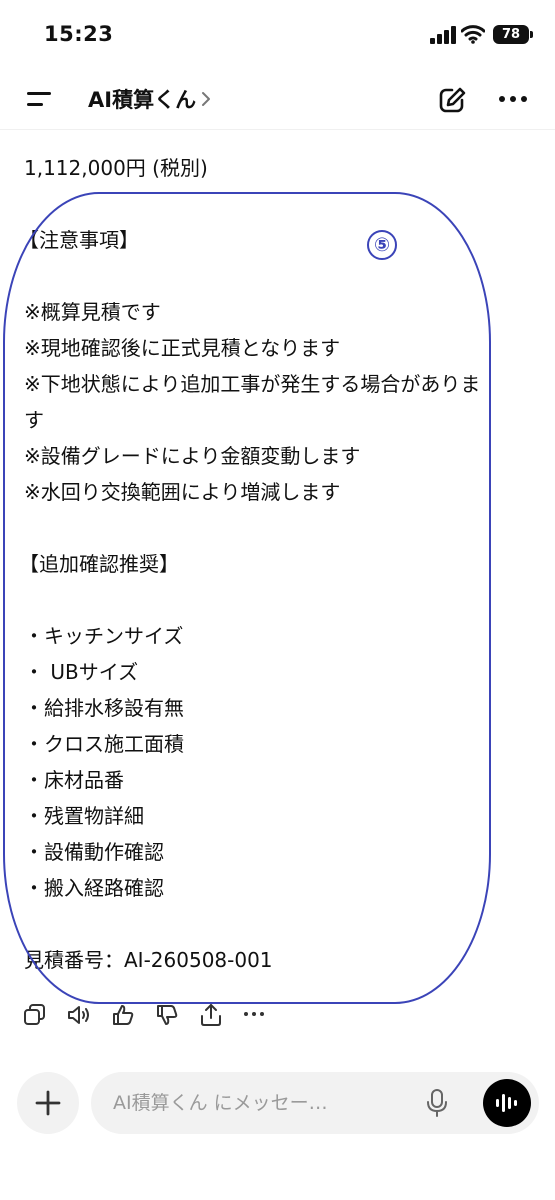 The height and width of the screenshot is (1200, 555). Describe the element at coordinates (81, 672) in the screenshot. I see `list-item: ・ UBサイズ` at that location.